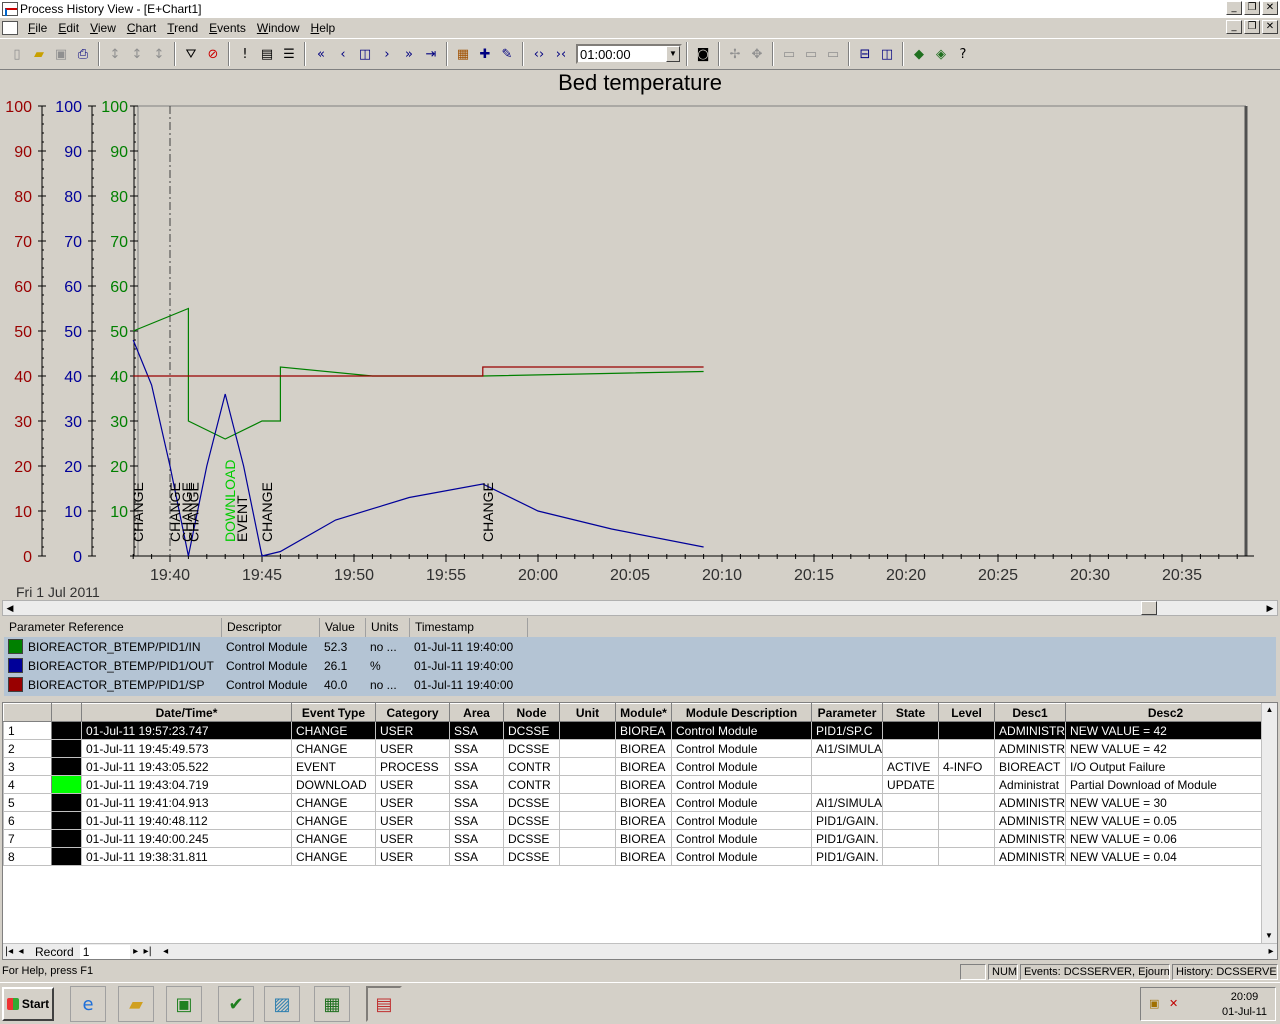 Image resolution: width=1280 pixels, height=1024 pixels. What do you see at coordinates (789, 54) in the screenshot?
I see `chart-option-1-icon: ▭` at bounding box center [789, 54].